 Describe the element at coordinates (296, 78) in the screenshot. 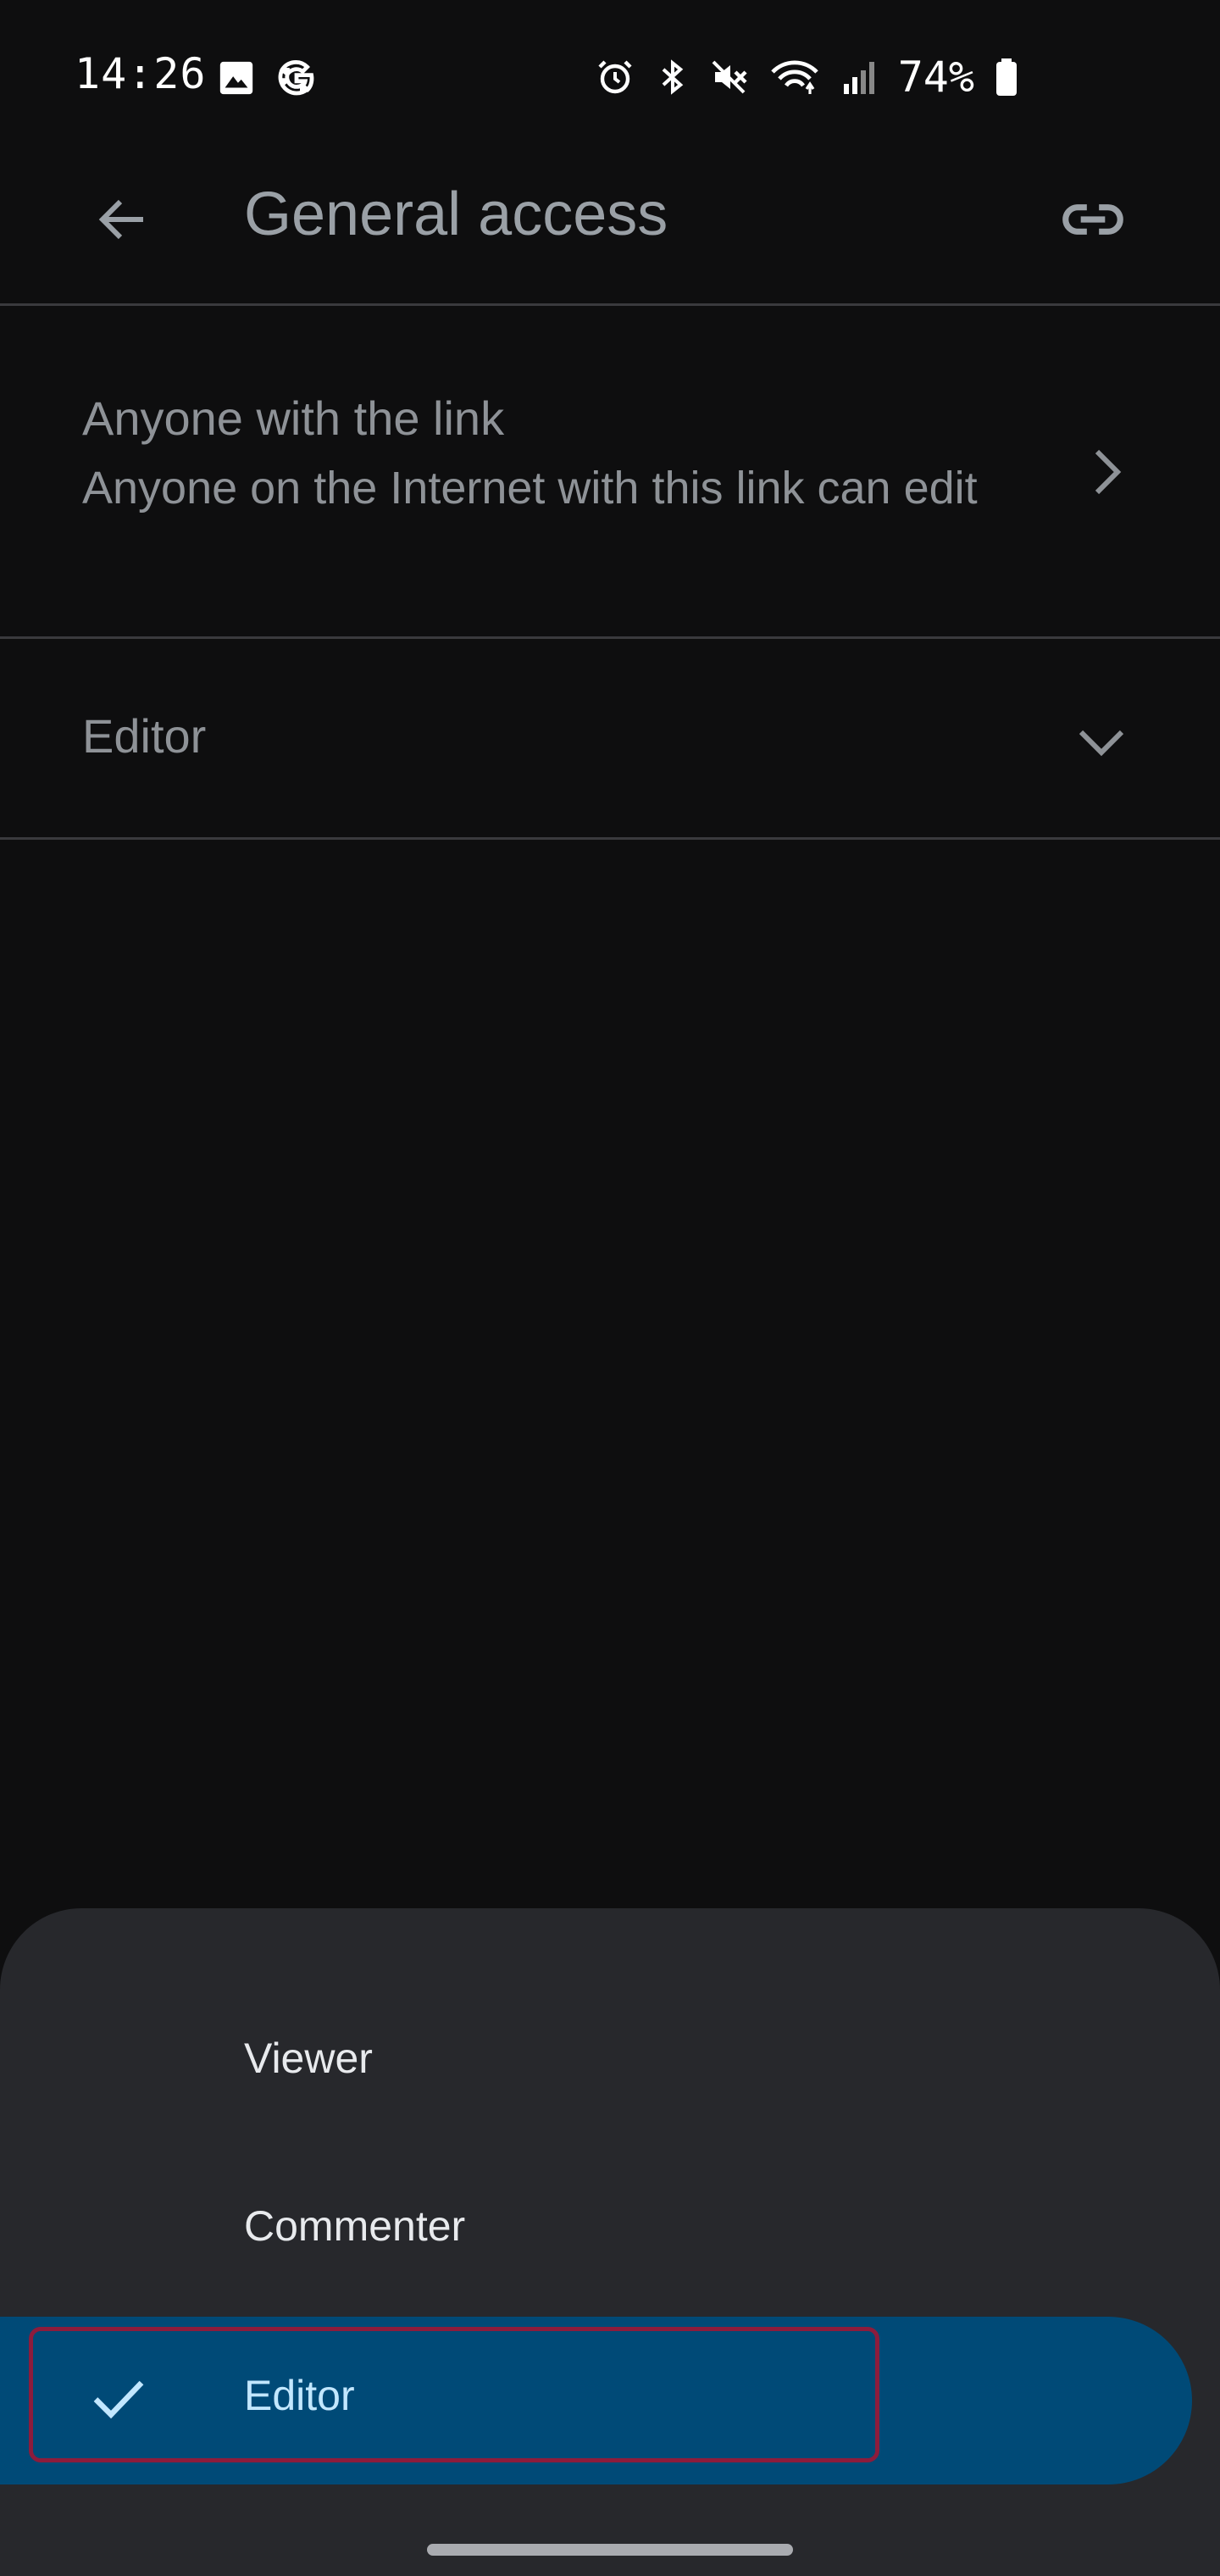

I see `google-icon` at that location.